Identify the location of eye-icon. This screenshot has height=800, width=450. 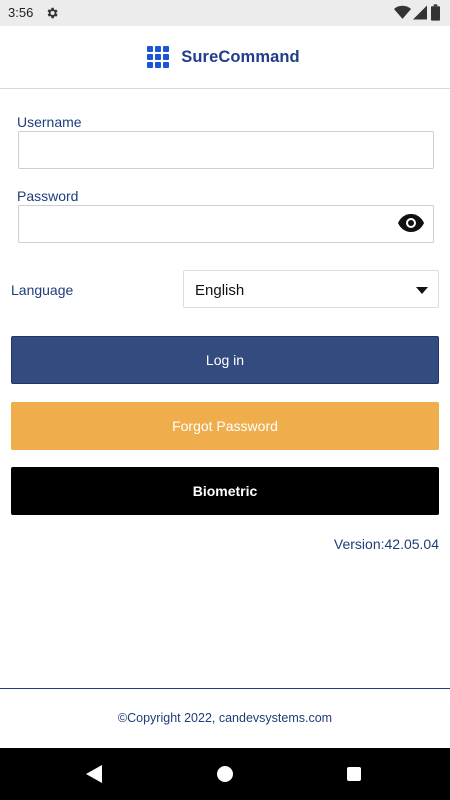
(411, 223).